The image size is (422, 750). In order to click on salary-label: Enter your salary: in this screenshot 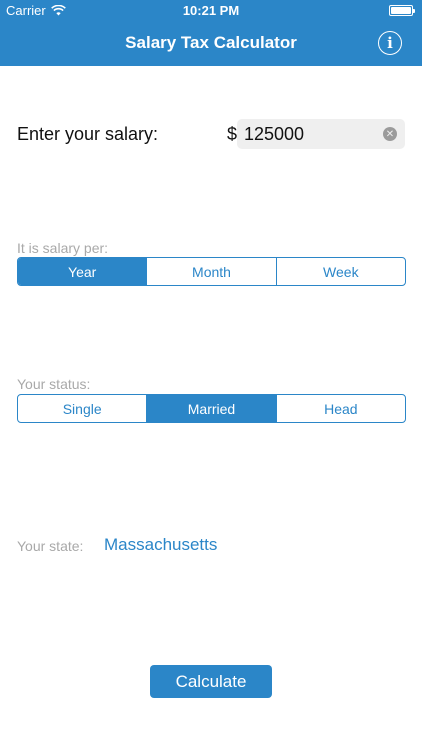, I will do `click(88, 134)`.